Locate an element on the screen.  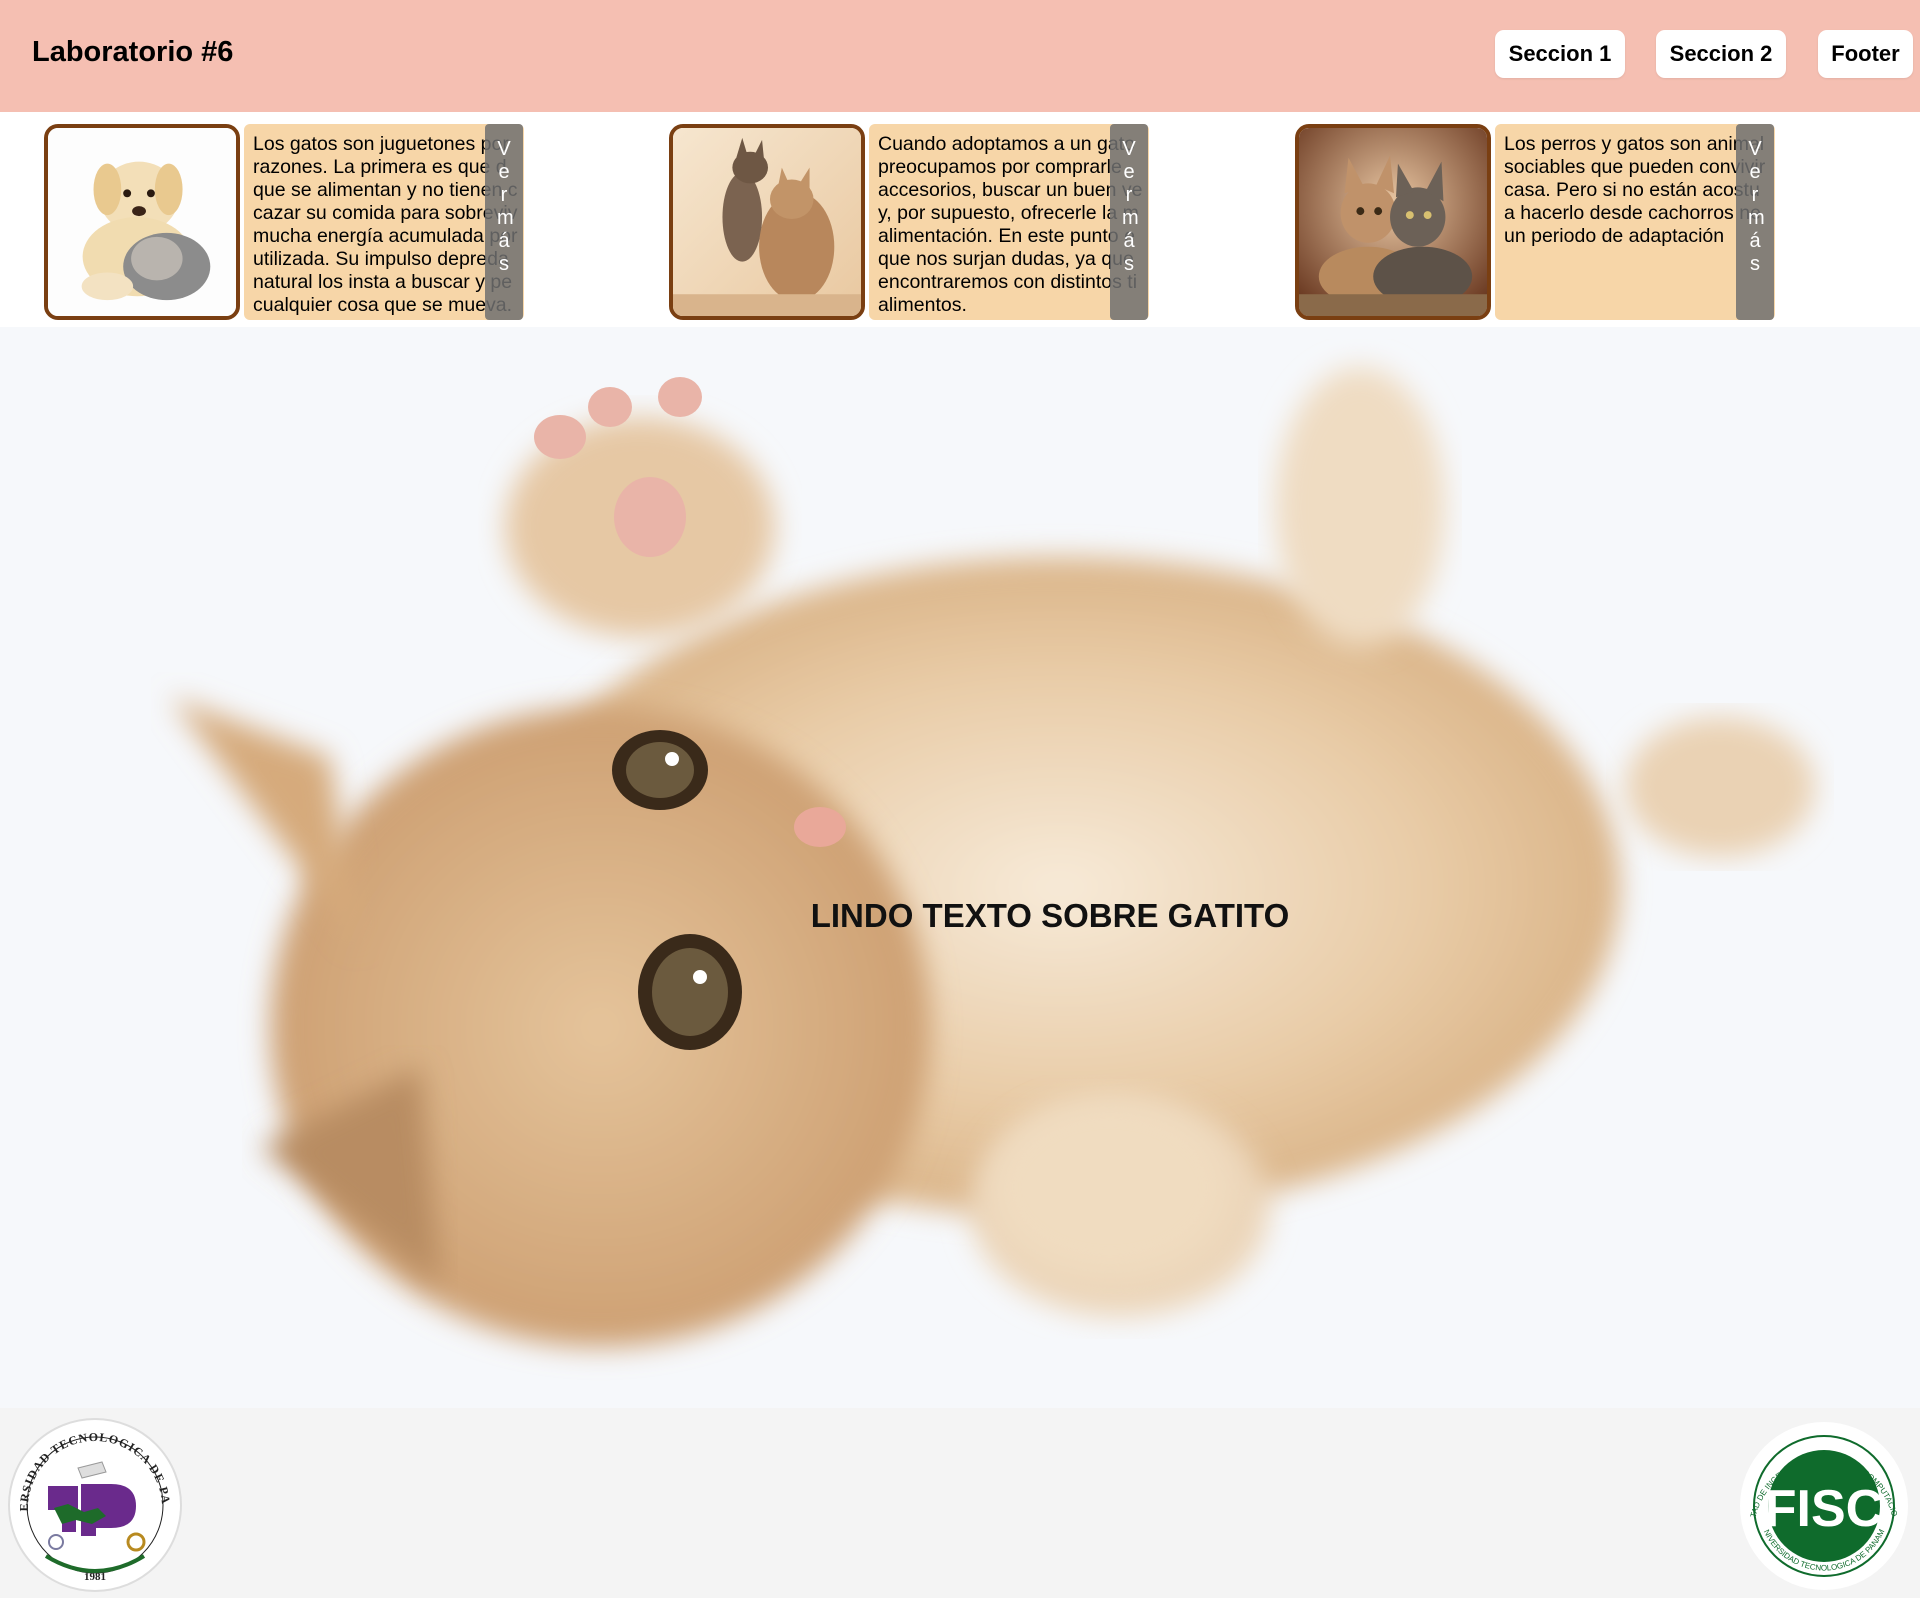
utp-university-logo: UNIVERSIDAD TECNOLOGICA DE PANAMA 1981 is located at coordinates (94, 1504).